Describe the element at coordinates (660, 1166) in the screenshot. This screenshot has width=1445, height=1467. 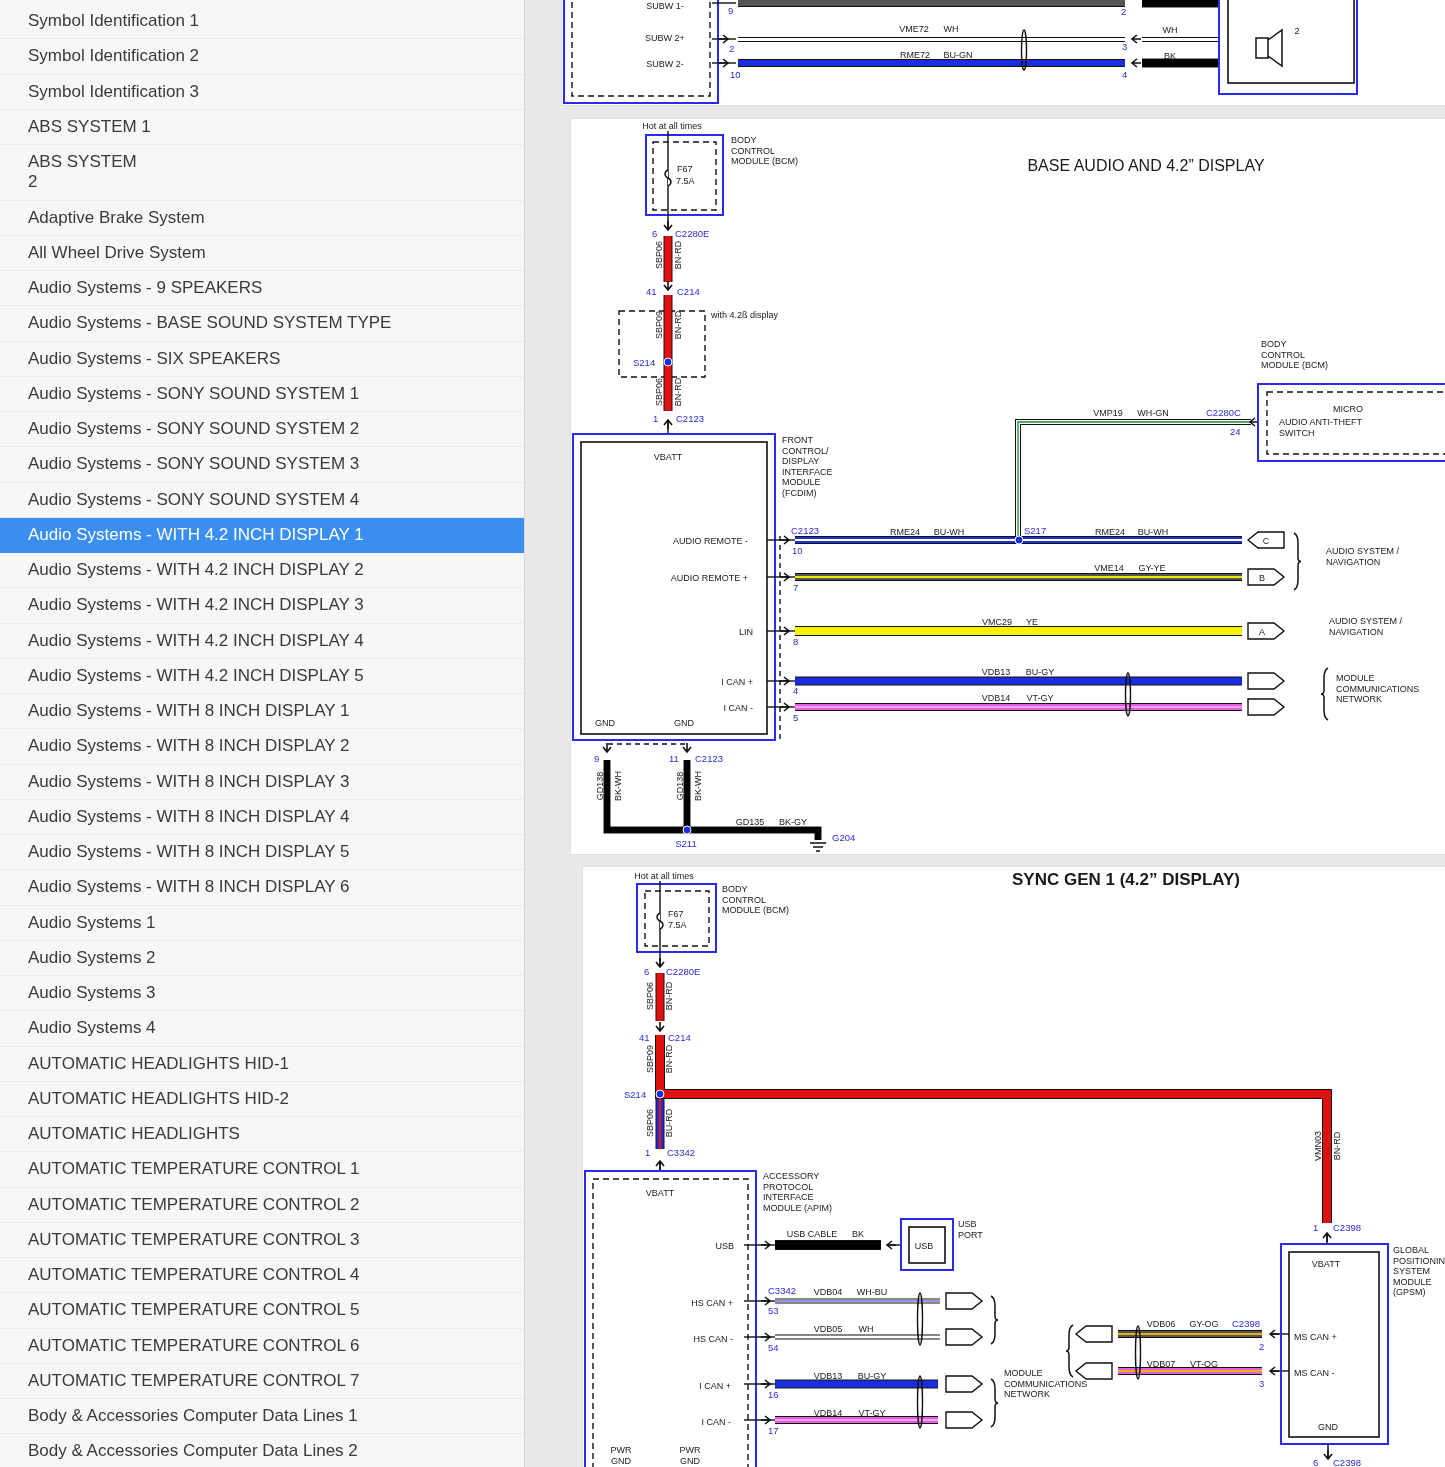
I see `feed-line` at that location.